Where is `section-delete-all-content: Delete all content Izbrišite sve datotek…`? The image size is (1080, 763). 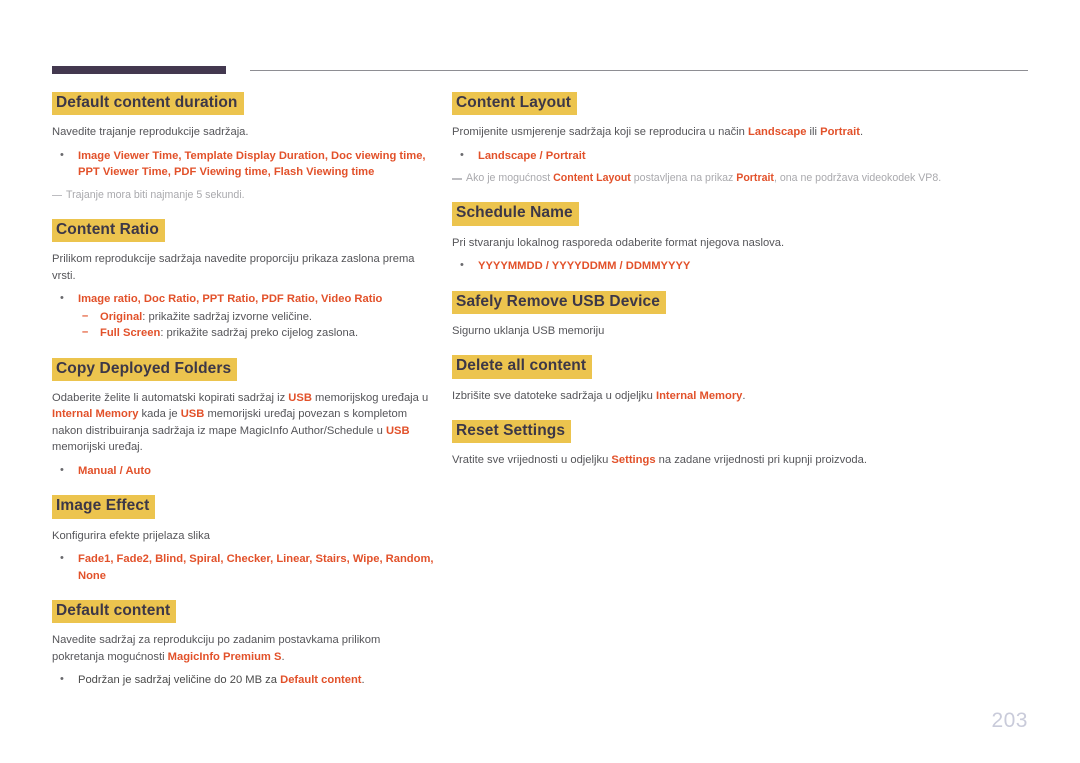 section-delete-all-content: Delete all content Izbrišite sve datotek… is located at coordinates (702, 379).